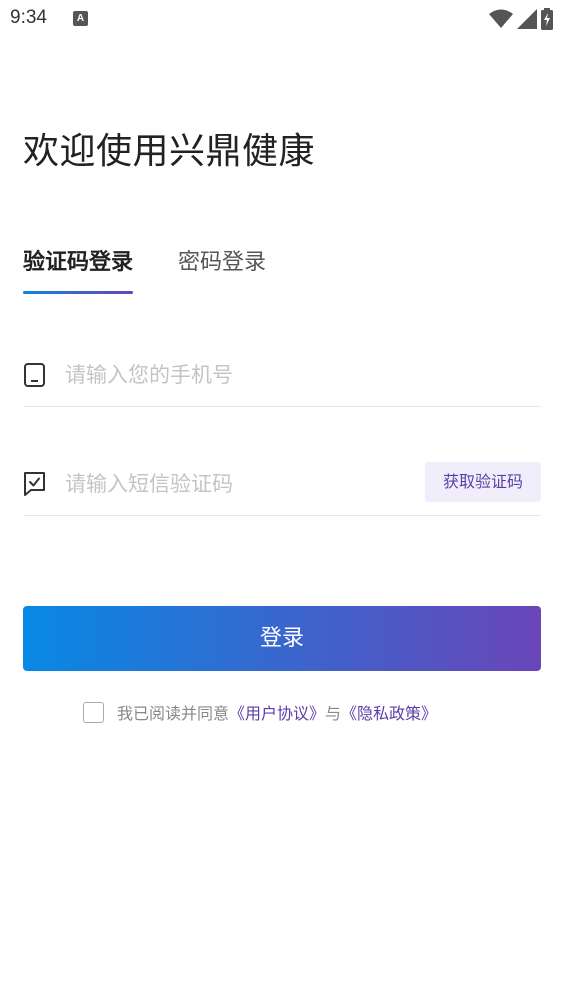 This screenshot has height=1002, width=563. Describe the element at coordinates (547, 19) in the screenshot. I see `battery-icon` at that location.